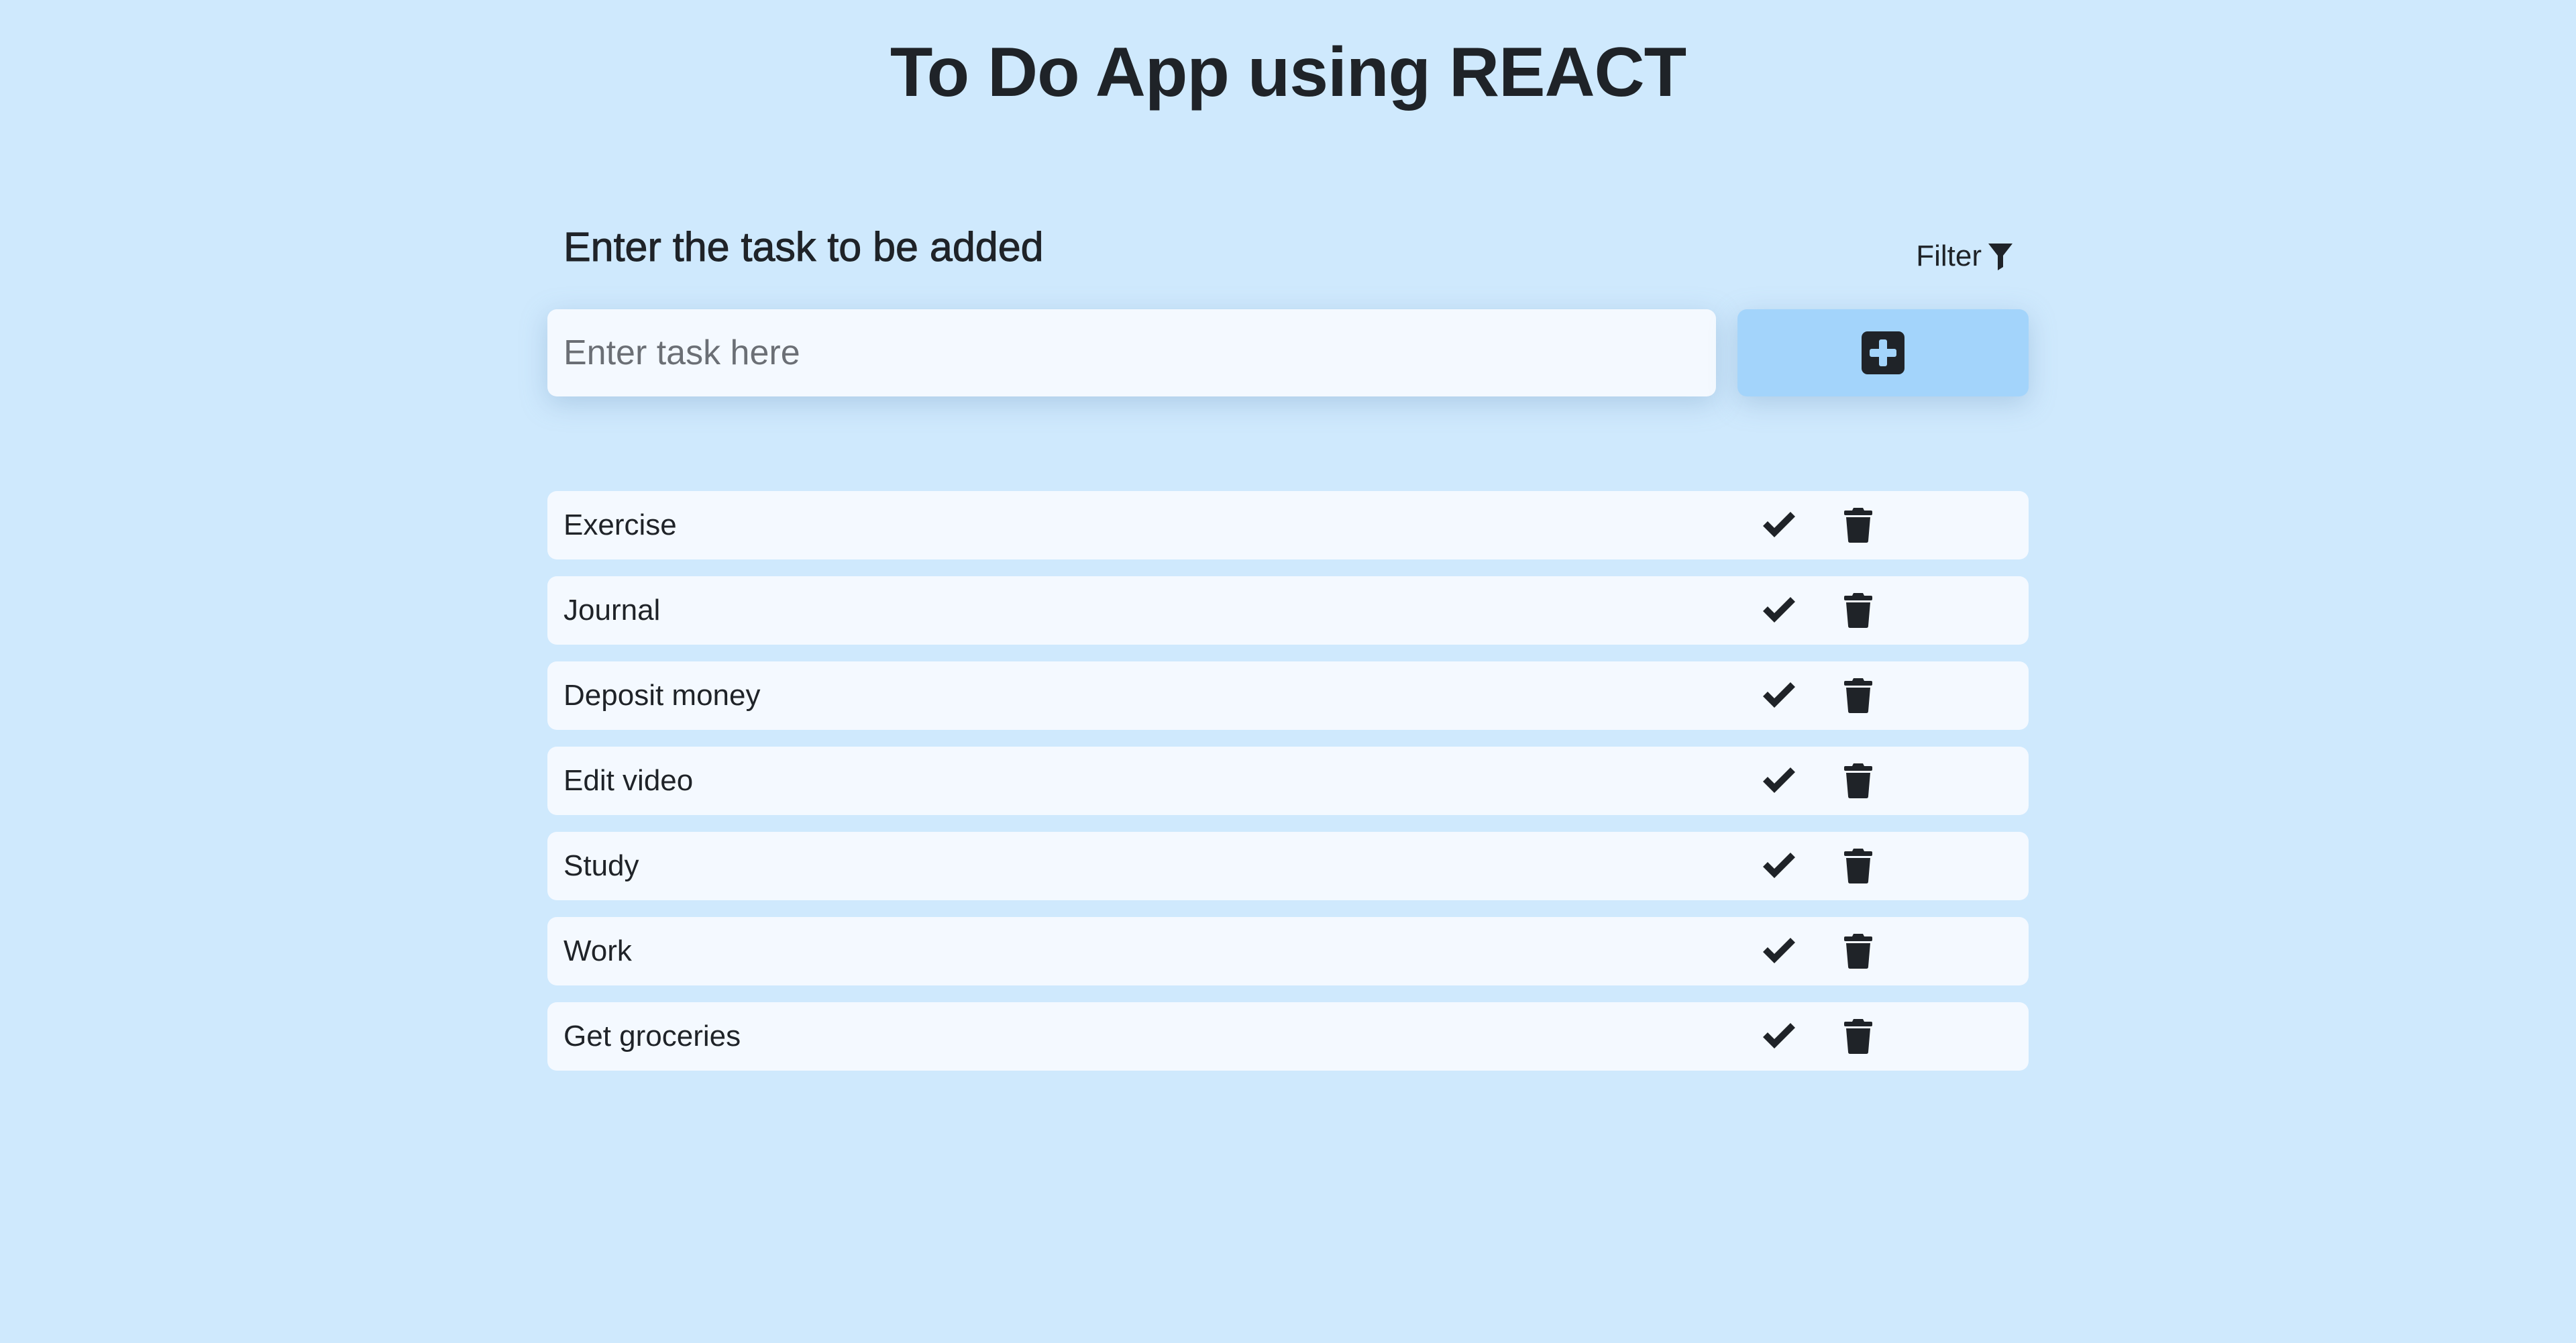  What do you see at coordinates (1288, 255) in the screenshot?
I see `panel-header: Enter the task to be added Filter` at bounding box center [1288, 255].